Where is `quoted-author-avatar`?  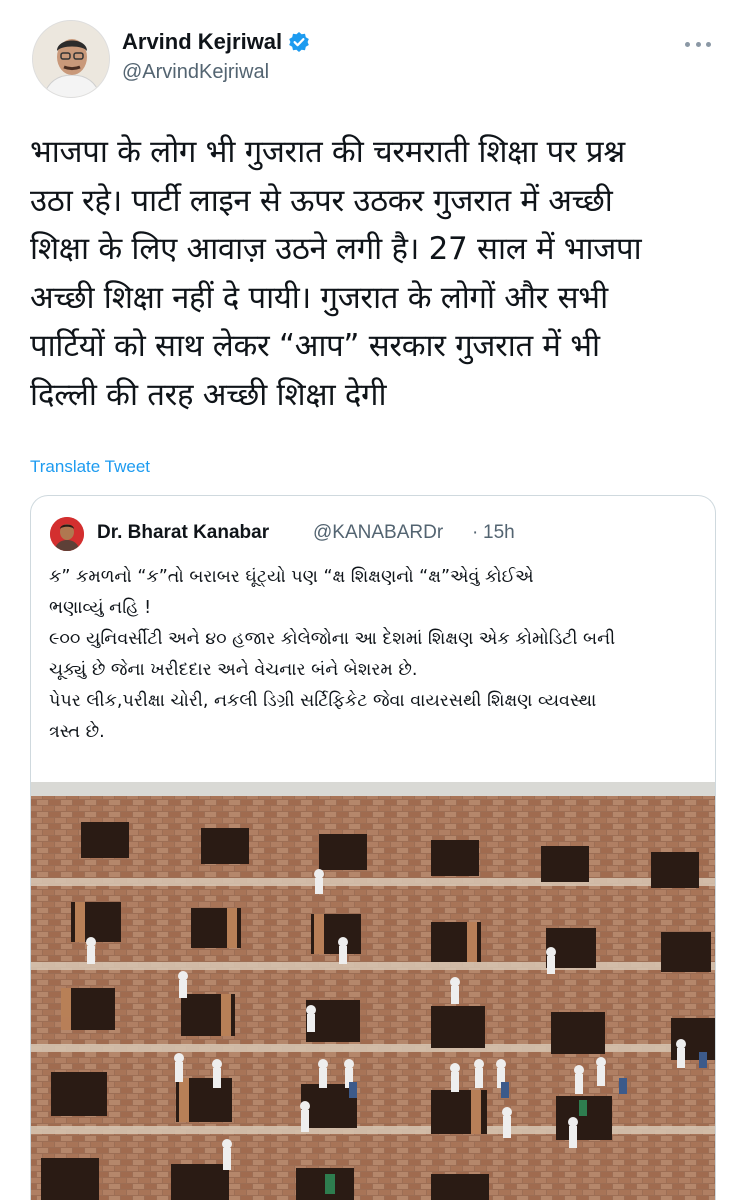 quoted-author-avatar is located at coordinates (67, 534).